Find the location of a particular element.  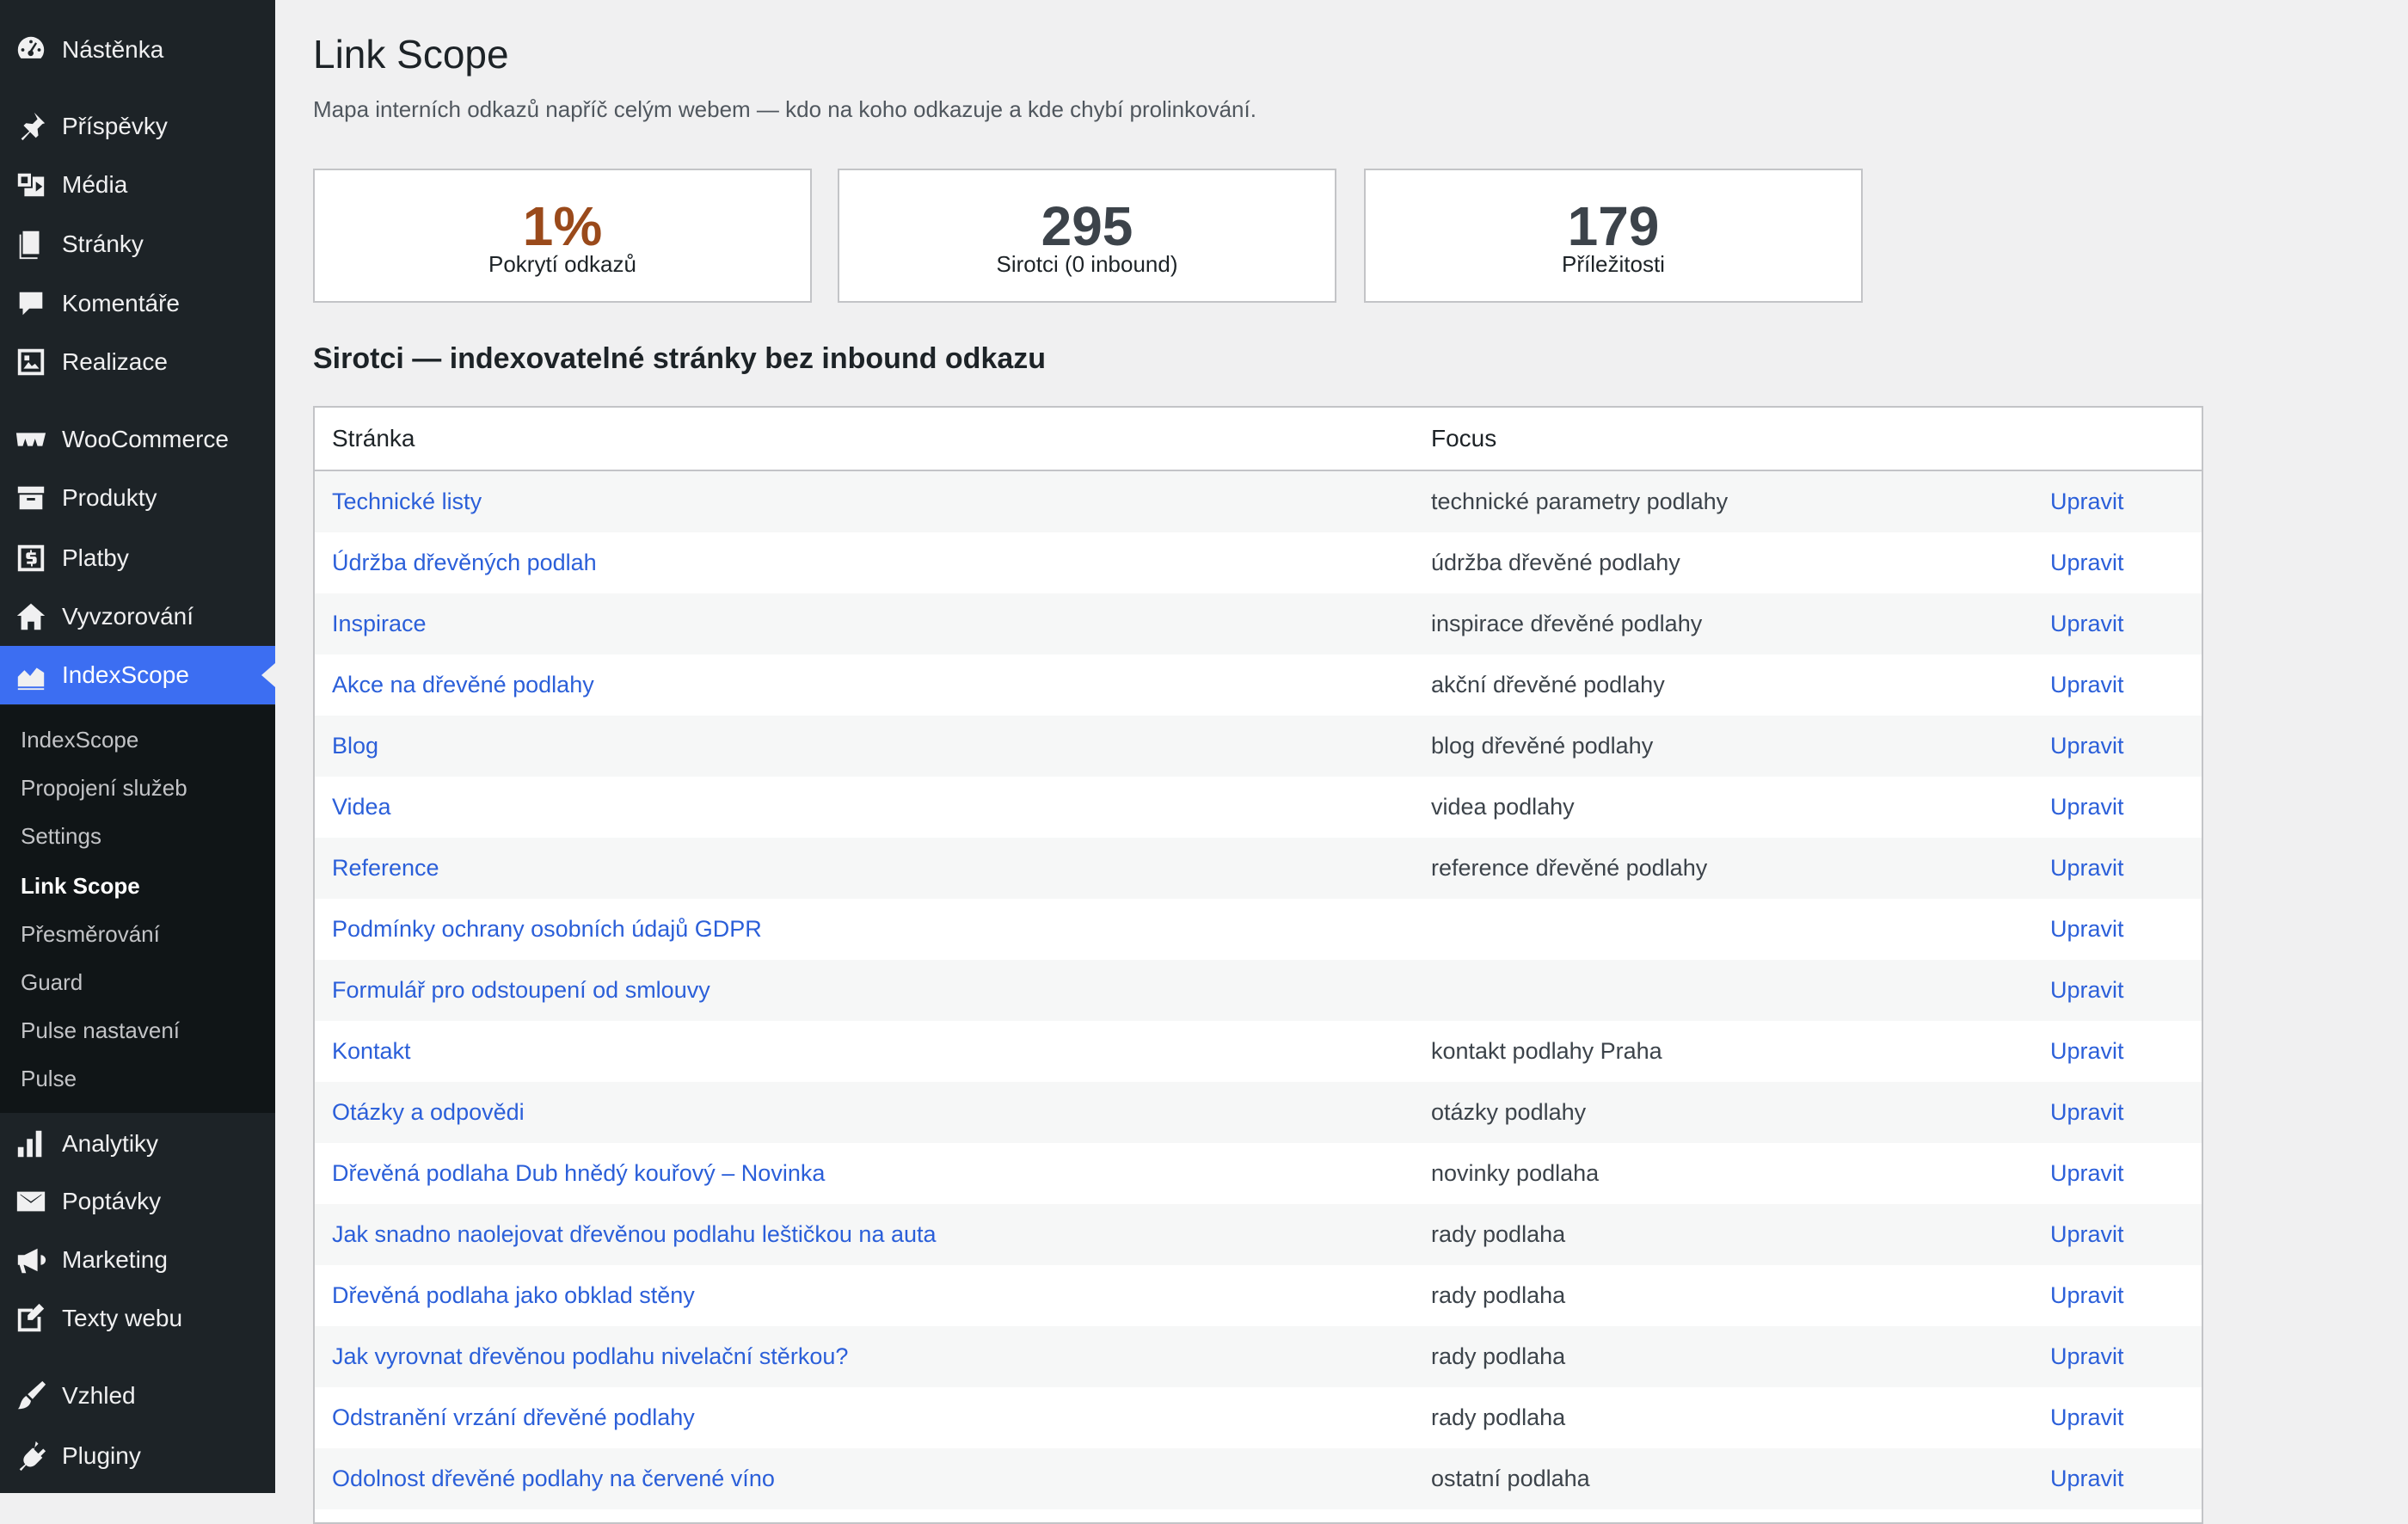

dashboard-icon is located at coordinates (31, 50).